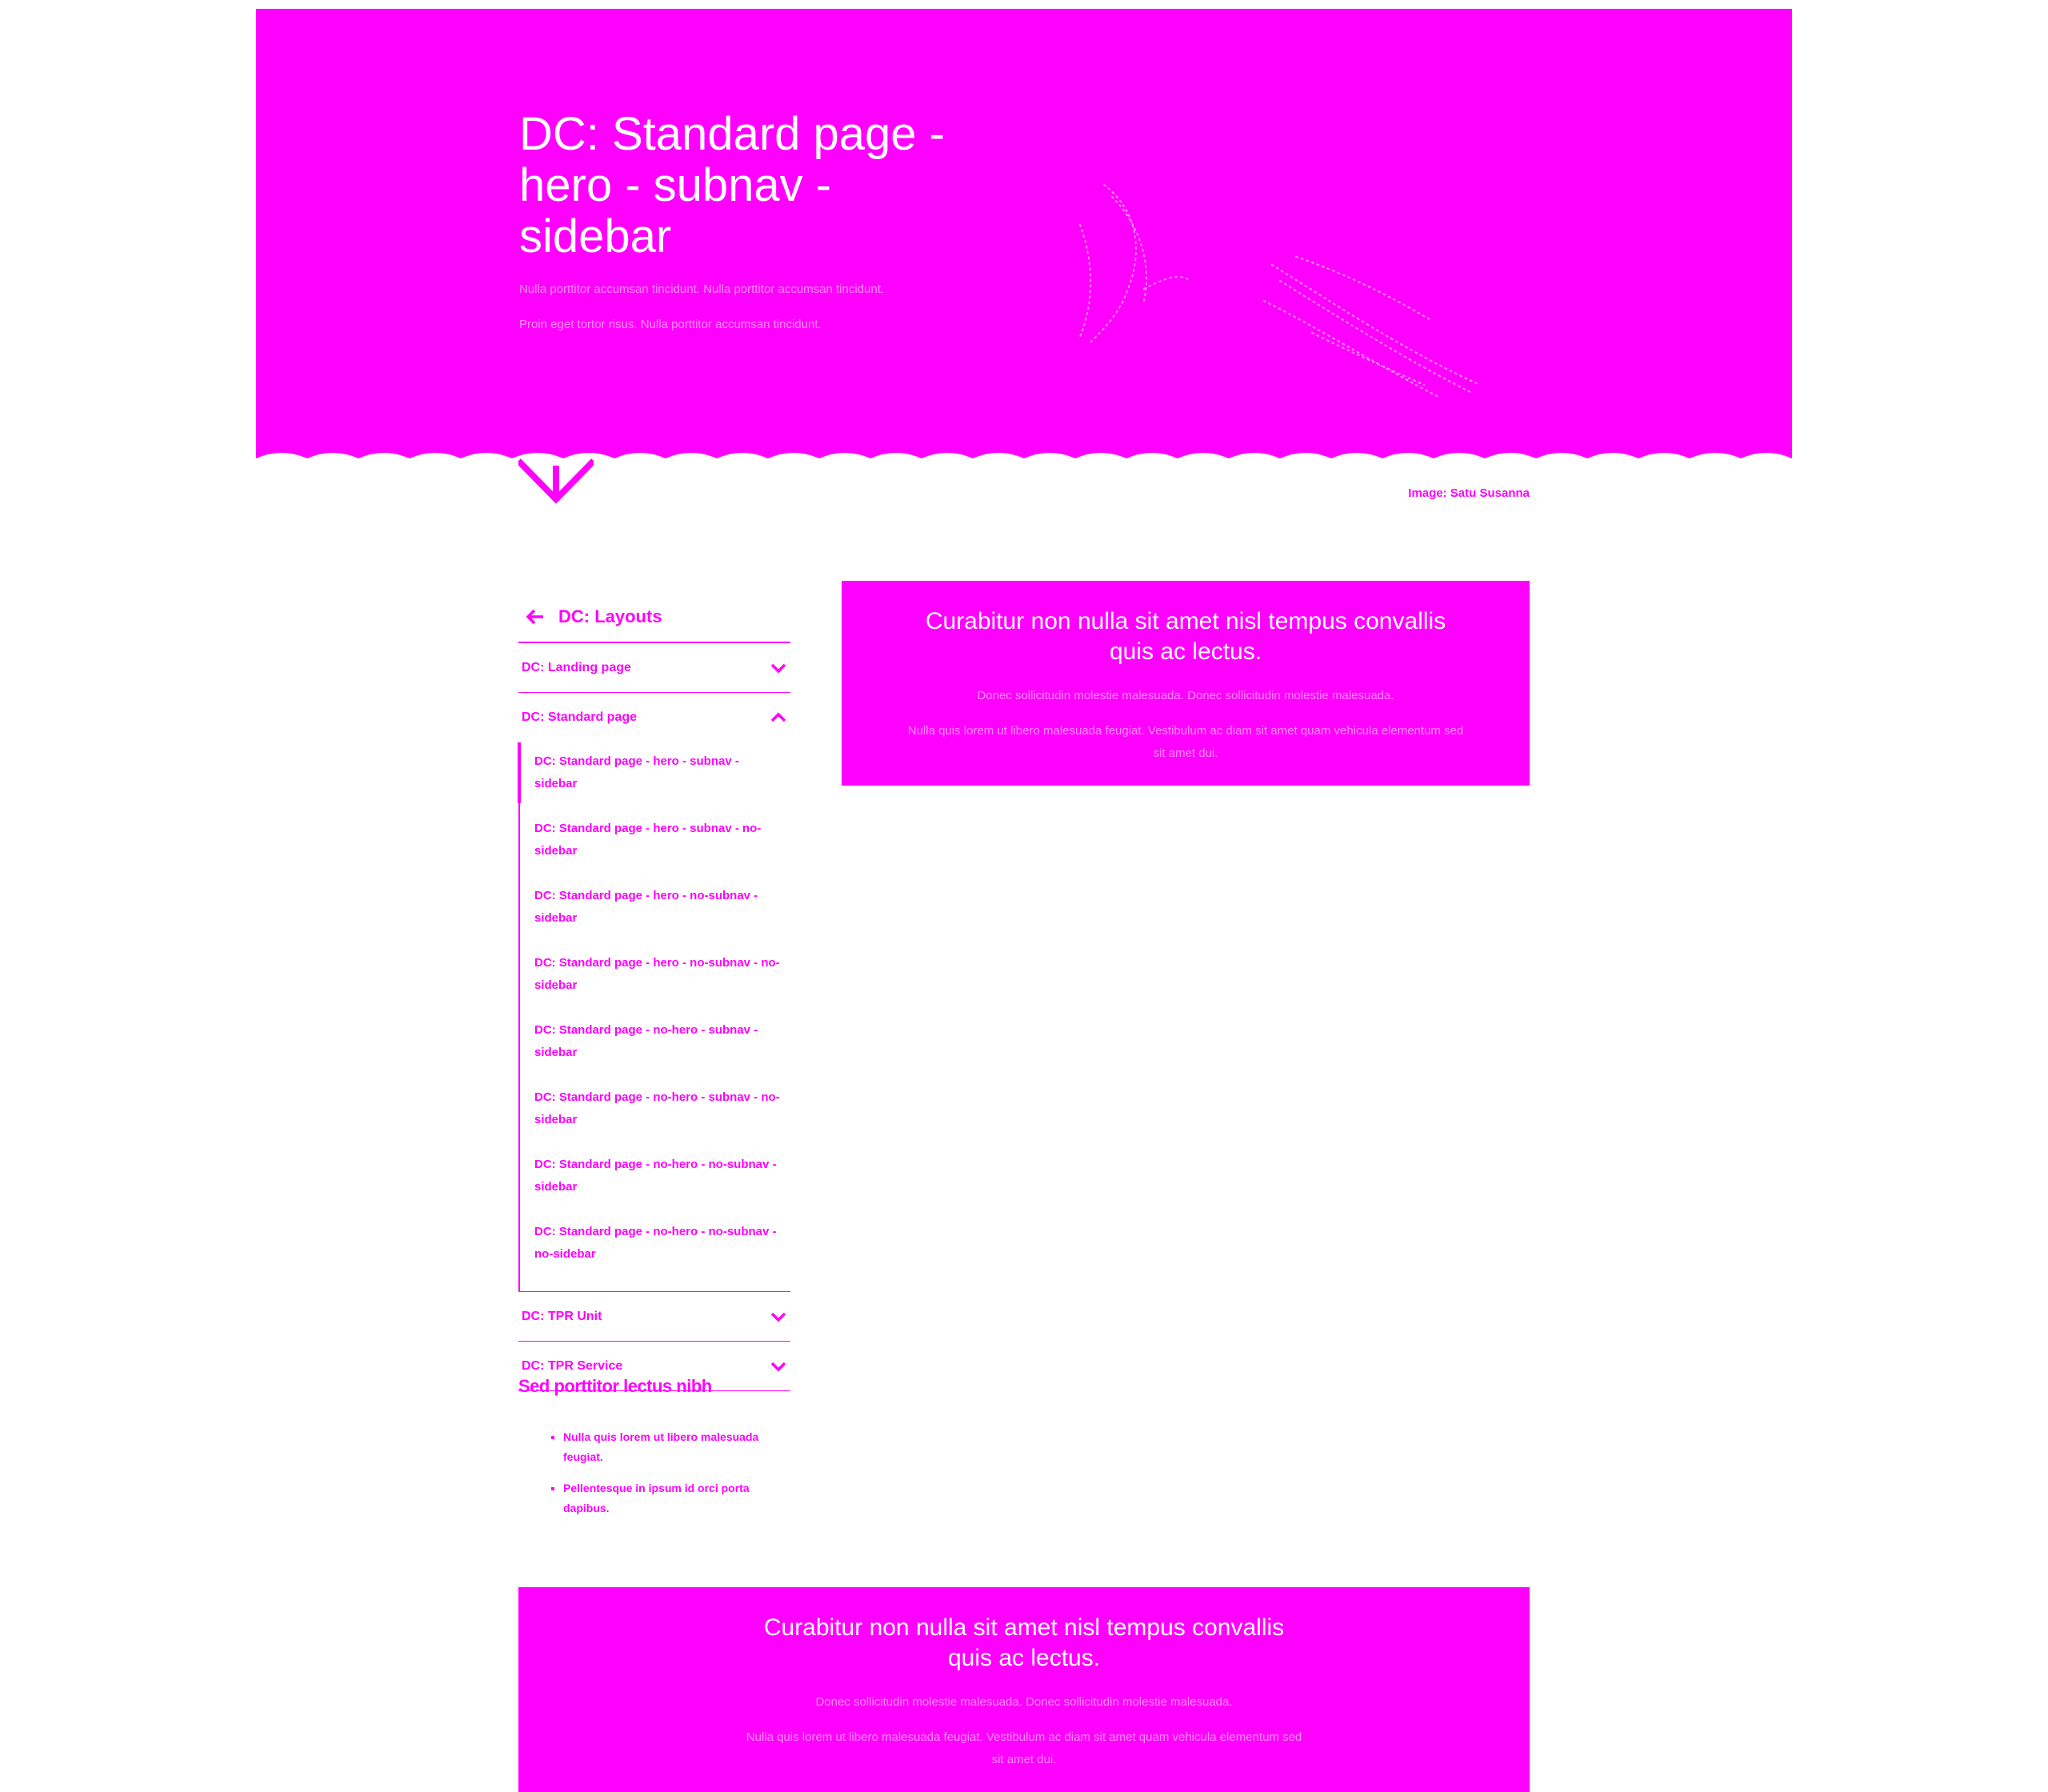 Image resolution: width=2048 pixels, height=1792 pixels. I want to click on hero-wave-edge, so click(1024, 456).